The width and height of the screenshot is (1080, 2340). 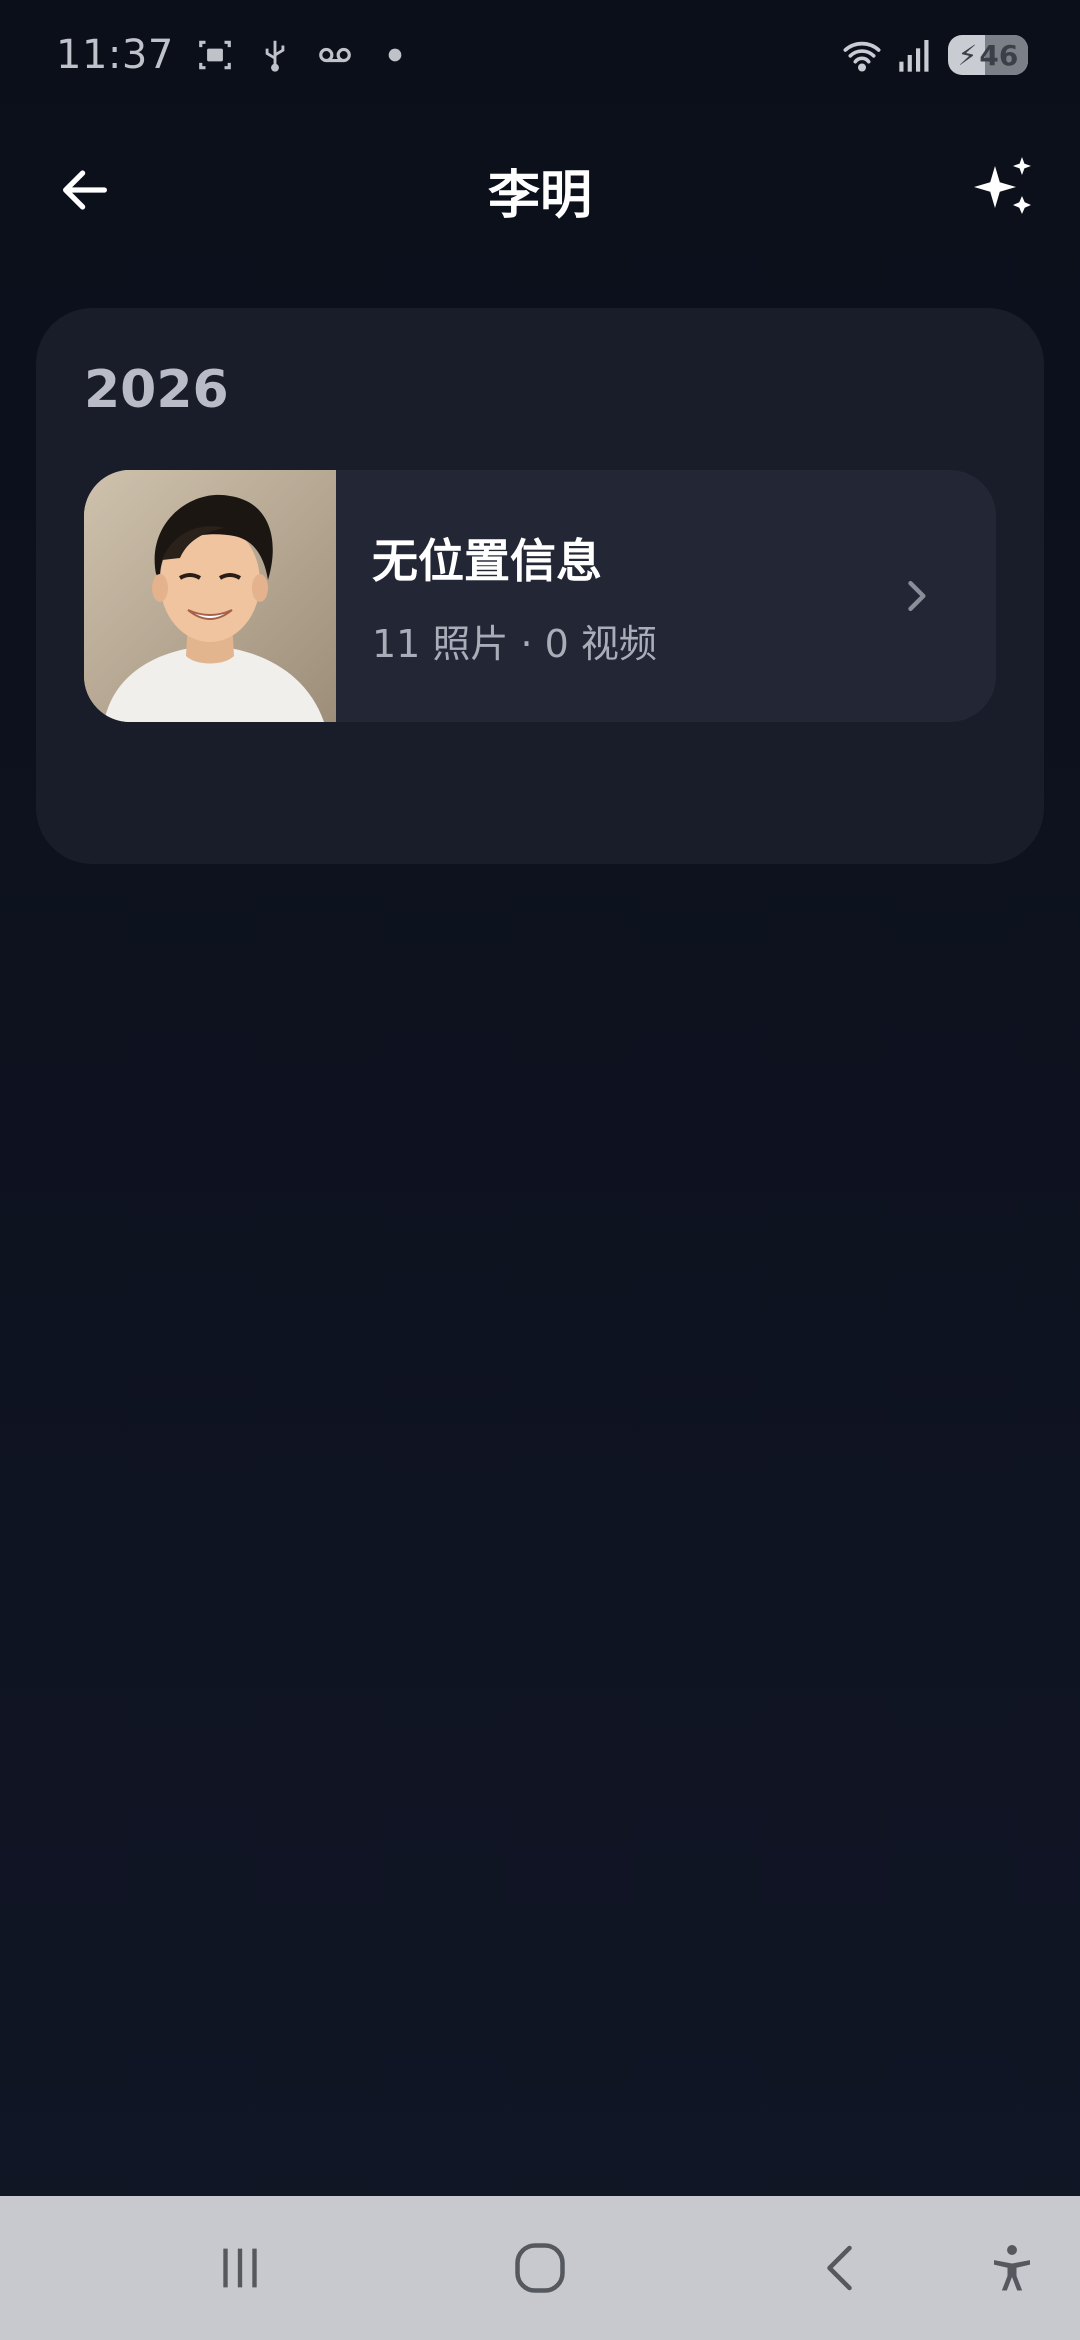 I want to click on battery-level: 46, so click(x=999, y=55).